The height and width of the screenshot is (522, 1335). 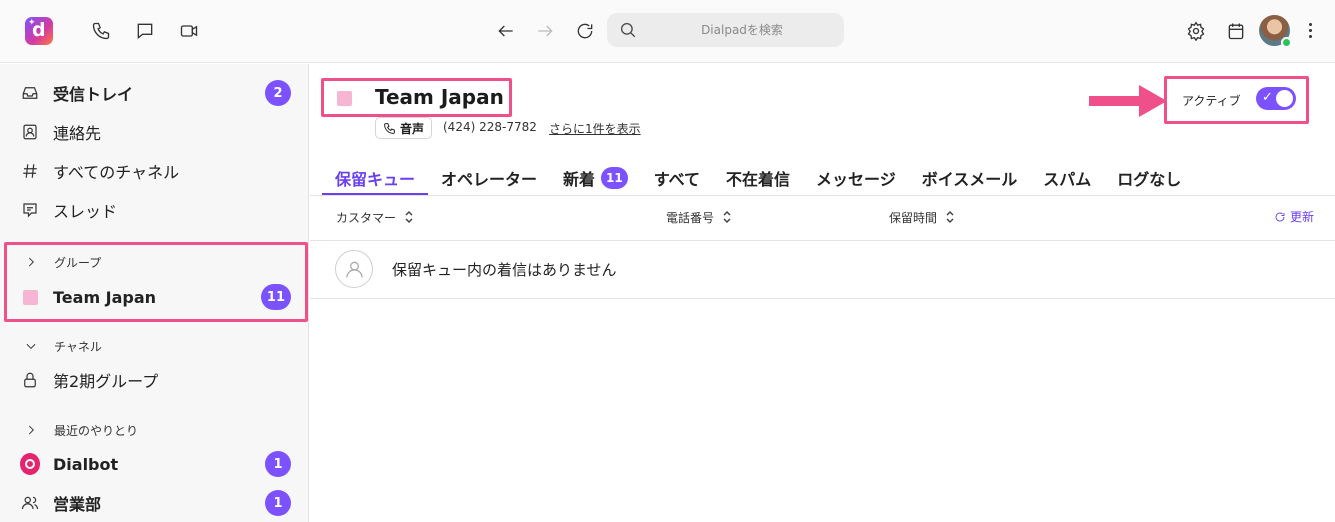 I want to click on phone-number: (424) 228-7782, so click(x=490, y=127).